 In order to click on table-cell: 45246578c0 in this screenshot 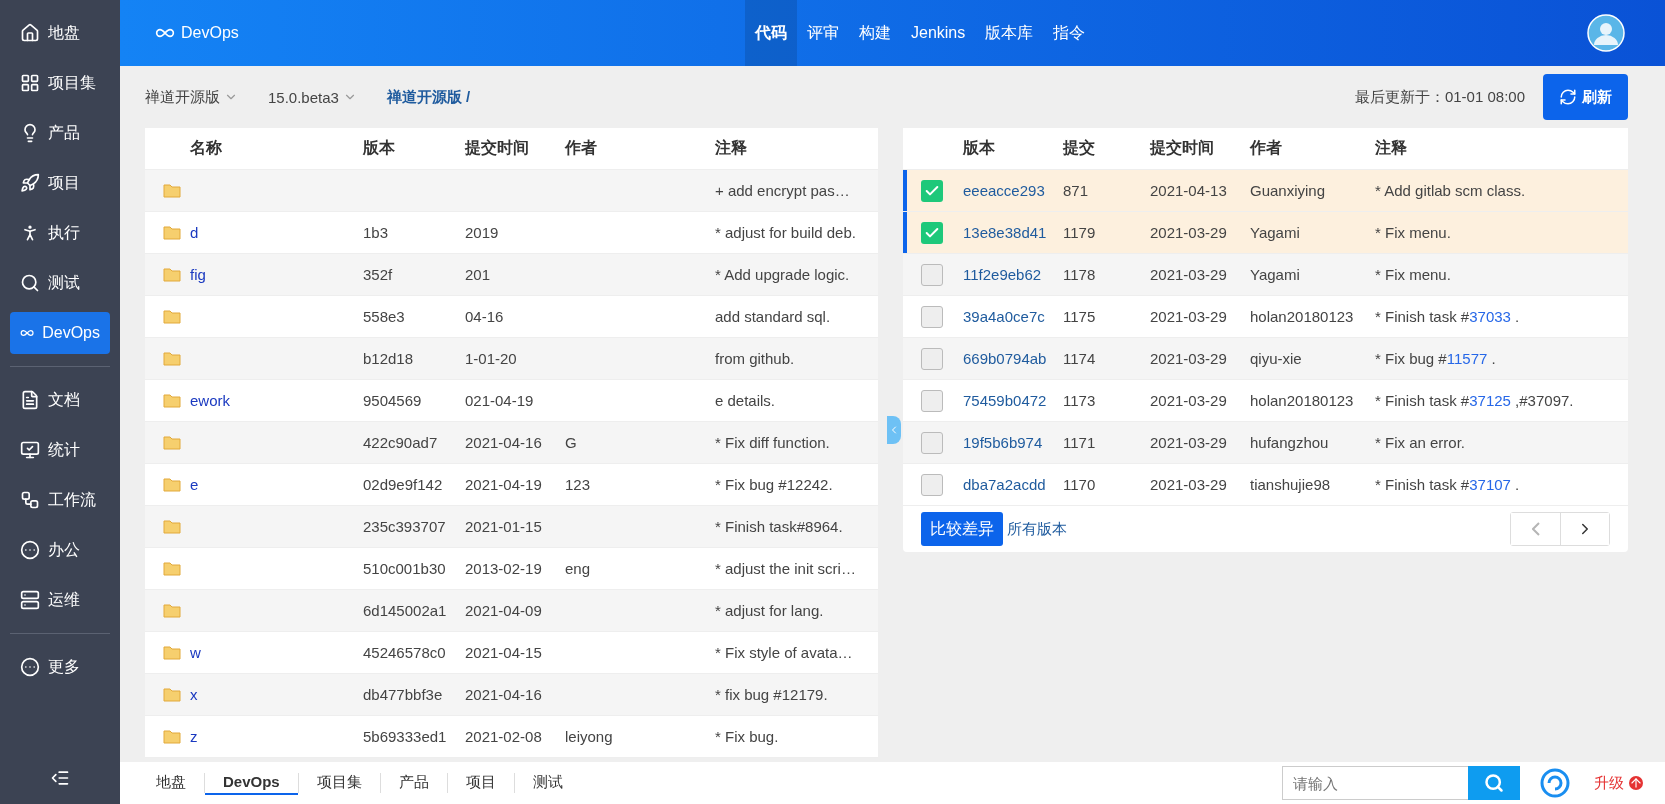, I will do `click(404, 652)`.